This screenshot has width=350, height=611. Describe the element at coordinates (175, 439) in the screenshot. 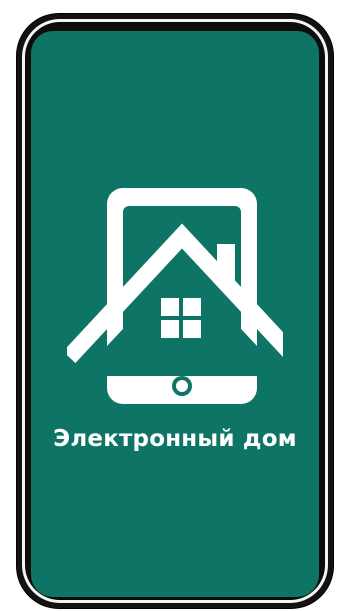

I see `app-name: Электронный дом` at that location.